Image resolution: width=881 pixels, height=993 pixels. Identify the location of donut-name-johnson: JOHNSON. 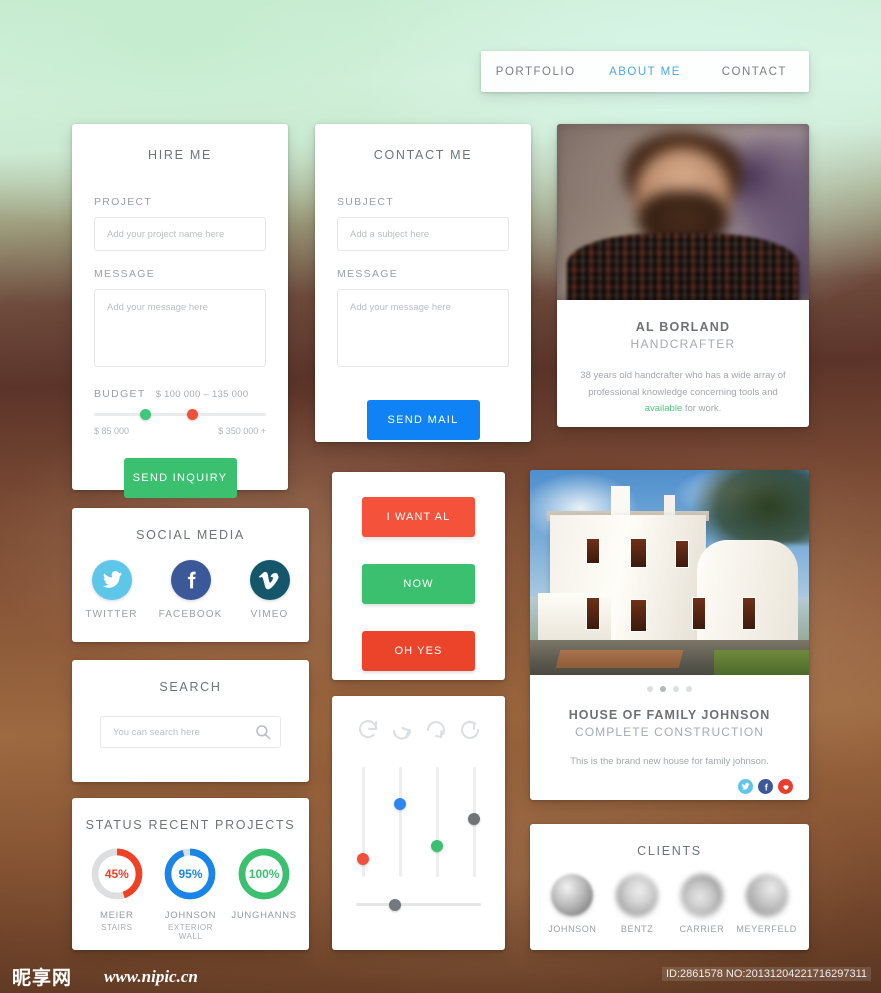
(190, 915).